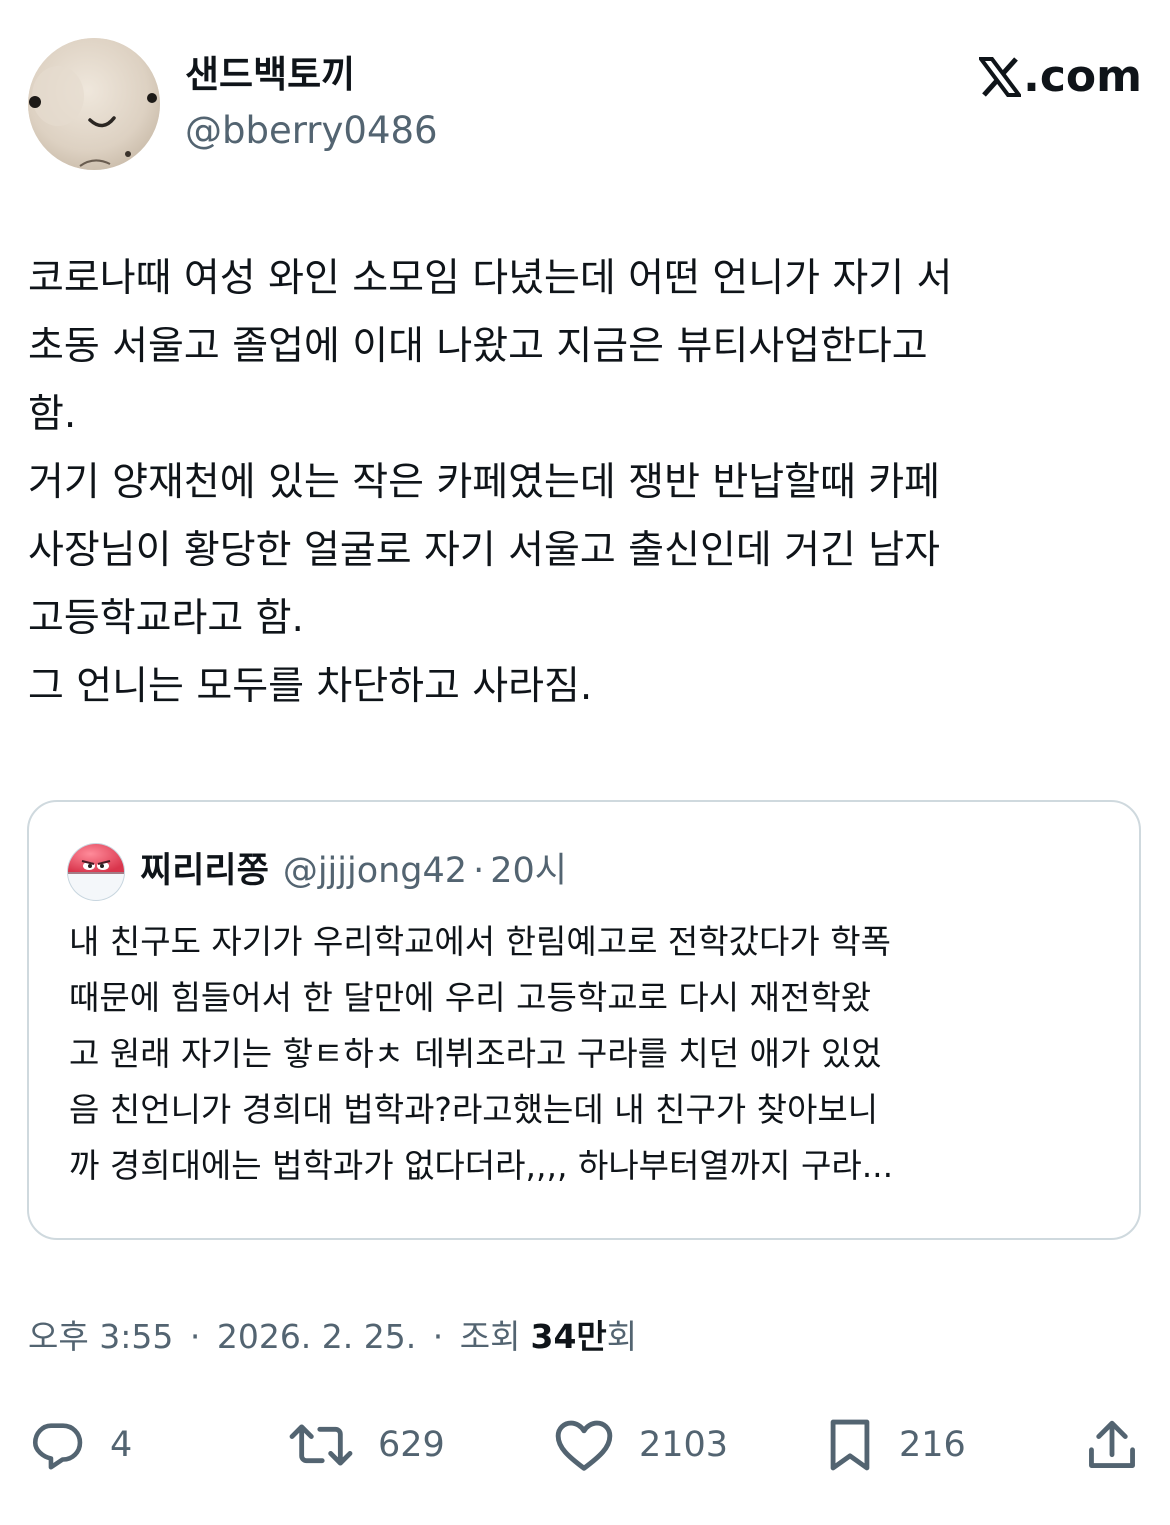 Image resolution: width=1170 pixels, height=1525 pixels. I want to click on retweet-icon, so click(321, 1445).